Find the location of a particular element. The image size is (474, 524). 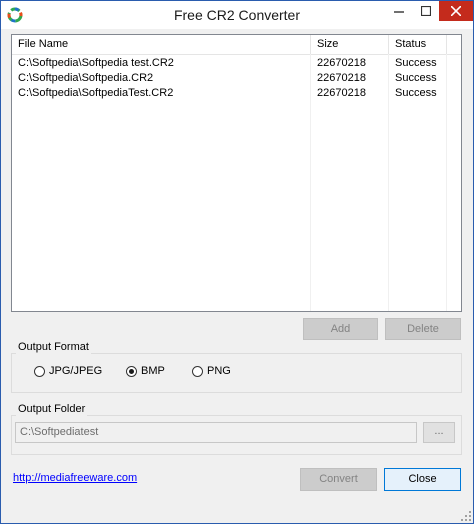

delete-button: Delete is located at coordinates (423, 329).